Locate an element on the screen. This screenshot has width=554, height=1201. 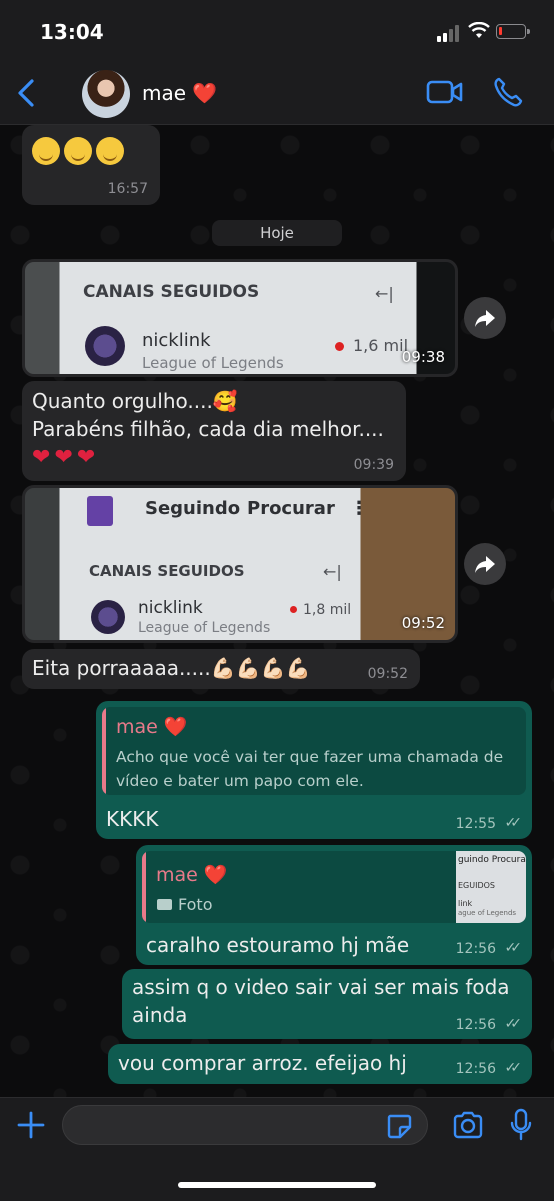
message-bubble-emoji: 16:57 is located at coordinates (91, 165).